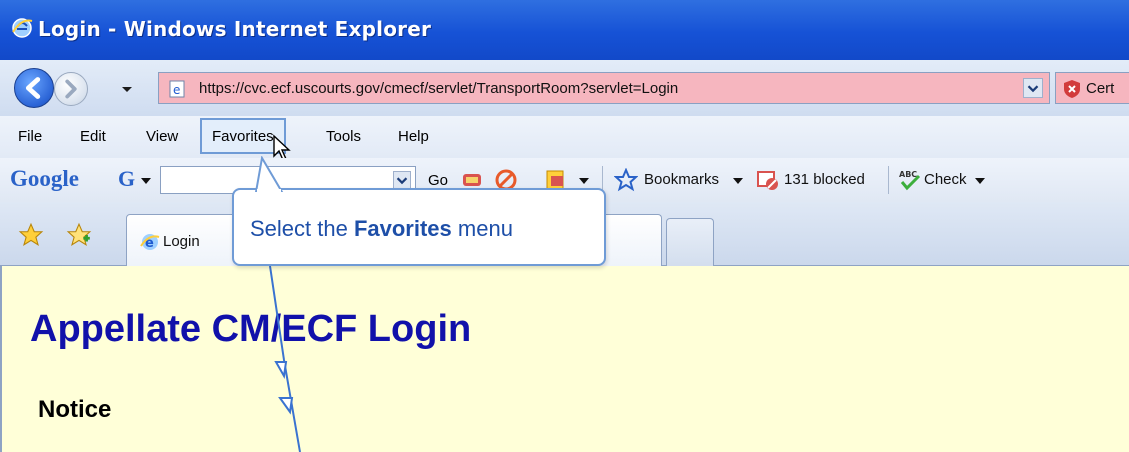 The image size is (1129, 452). I want to click on add-favorite-icon, so click(79, 235).